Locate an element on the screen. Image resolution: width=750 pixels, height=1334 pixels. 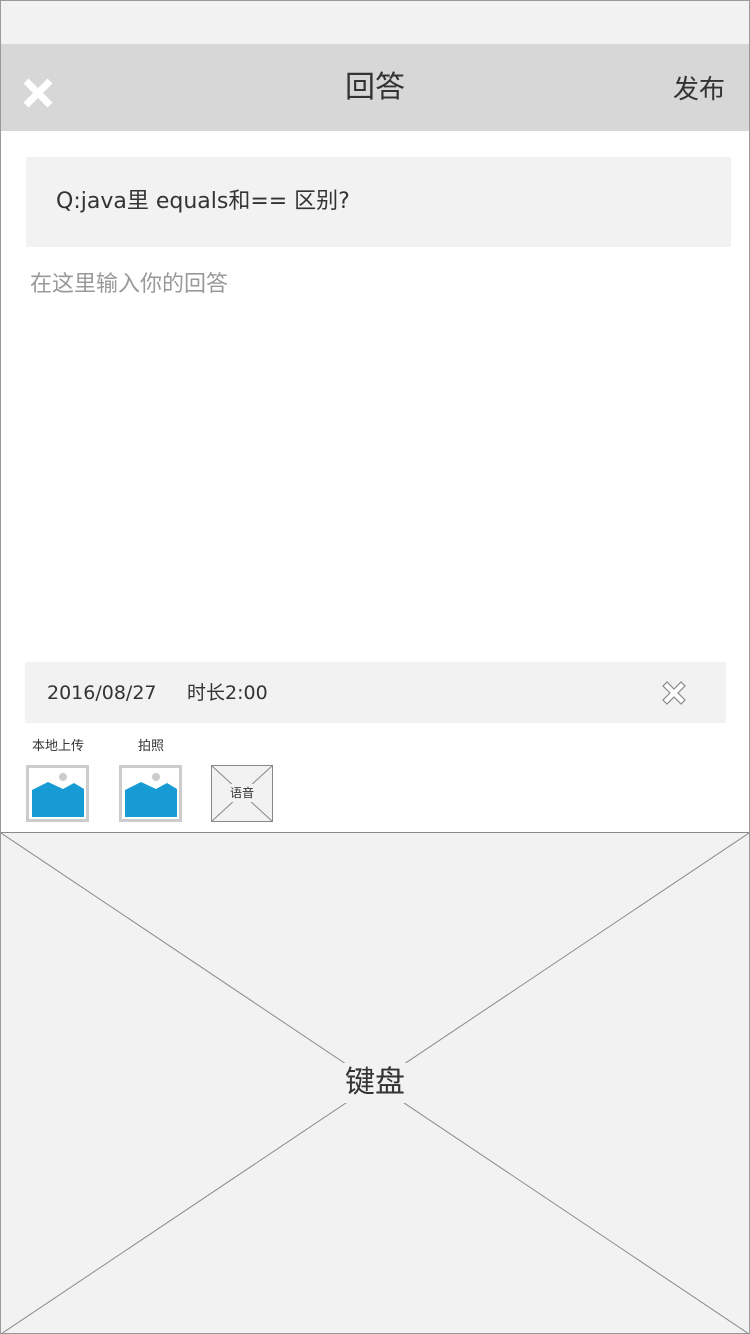
voice-button: 语音 is located at coordinates (242, 793).